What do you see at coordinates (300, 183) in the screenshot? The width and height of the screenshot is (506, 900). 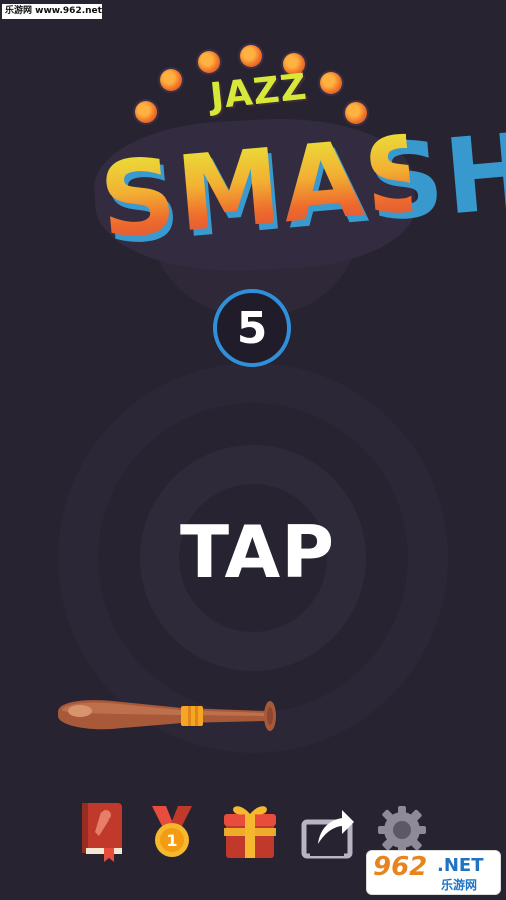 I see `logo-smash-text: SMASH` at bounding box center [300, 183].